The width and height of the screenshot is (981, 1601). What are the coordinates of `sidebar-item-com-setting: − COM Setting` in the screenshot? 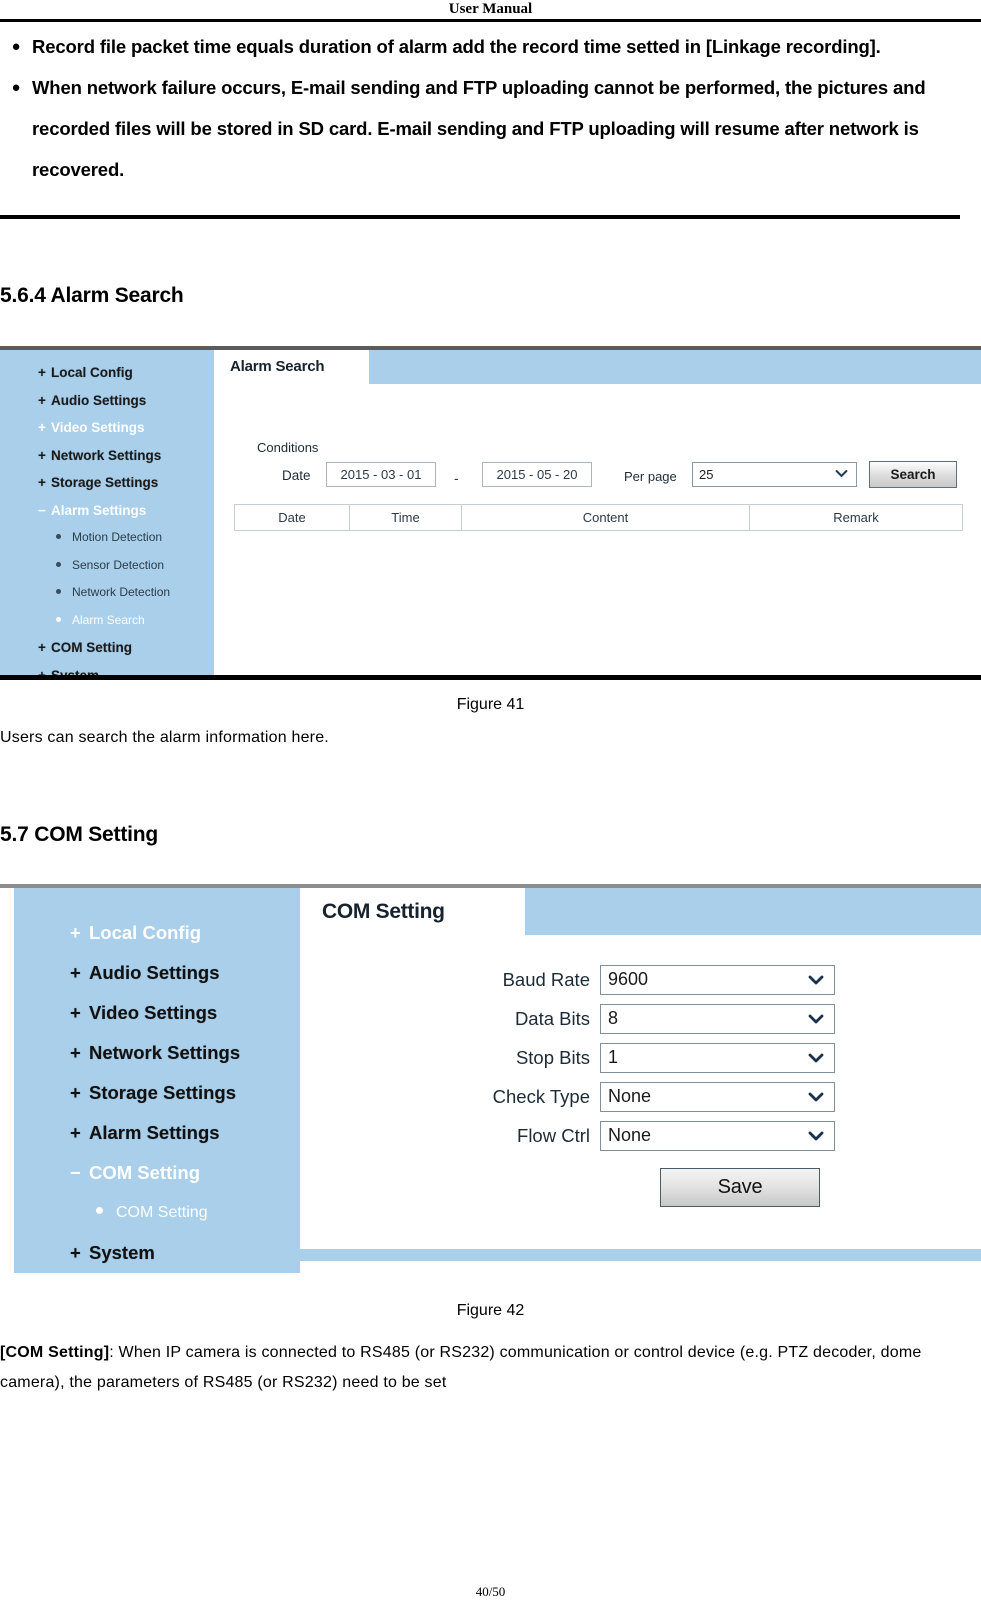 It's located at (157, 1173).